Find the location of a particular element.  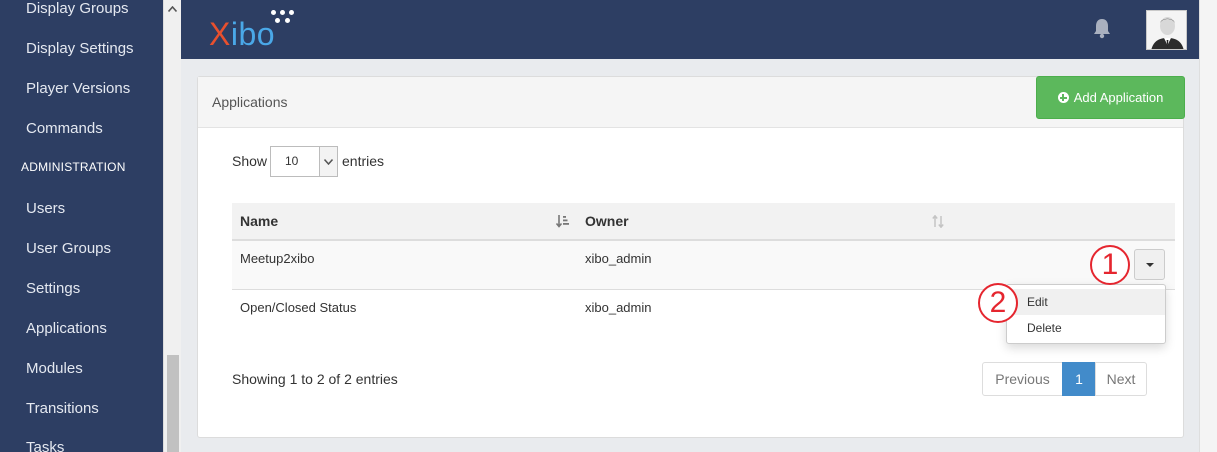

top-navbar: Xibo is located at coordinates (690, 29).